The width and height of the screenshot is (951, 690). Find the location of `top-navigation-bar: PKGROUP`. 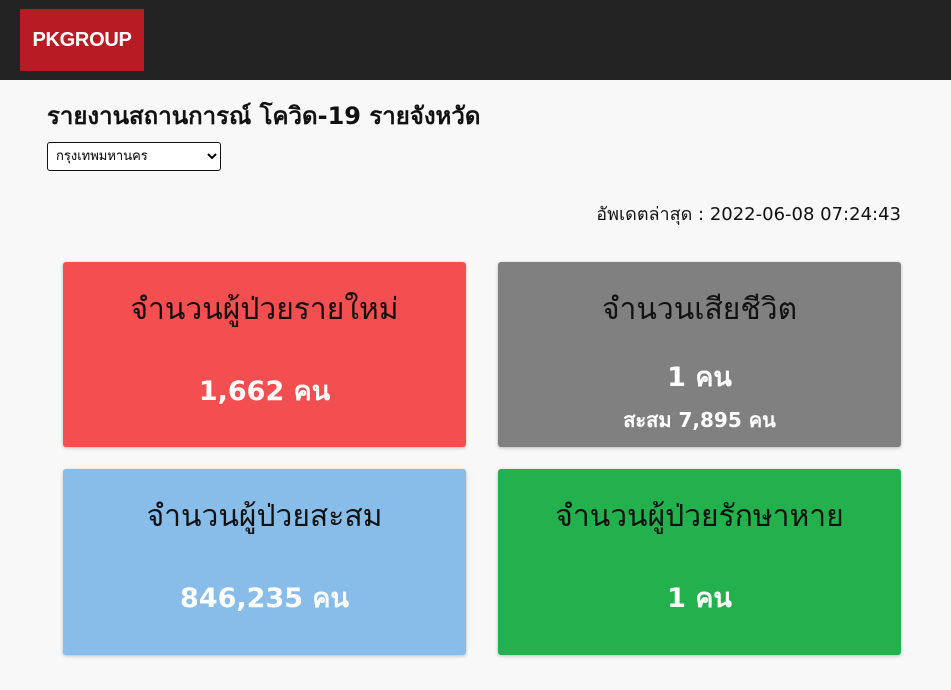

top-navigation-bar: PKGROUP is located at coordinates (475, 40).